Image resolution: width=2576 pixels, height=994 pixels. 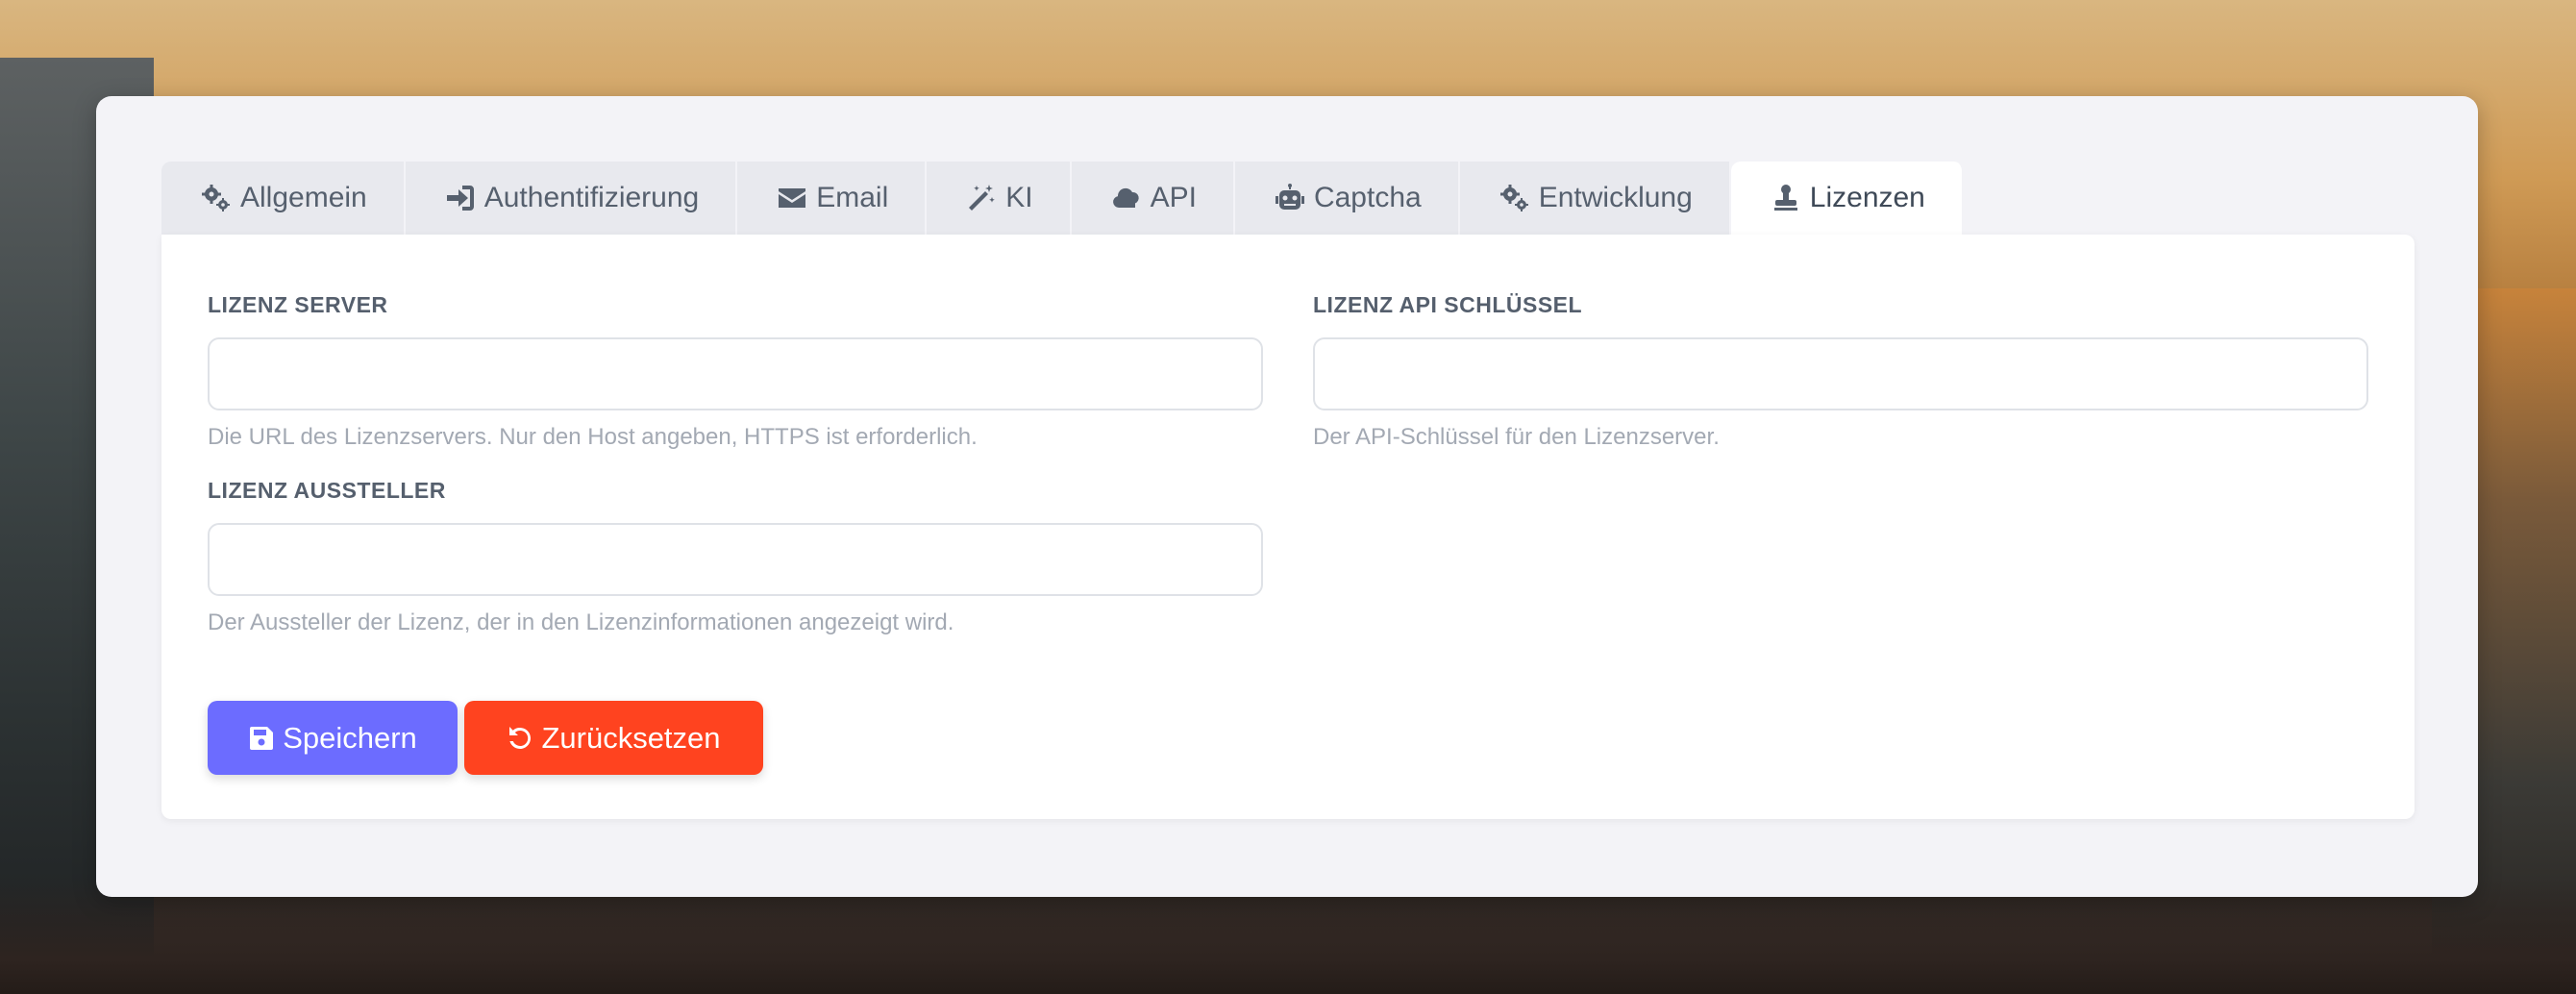 What do you see at coordinates (1173, 197) in the screenshot?
I see `tab-label: API` at bounding box center [1173, 197].